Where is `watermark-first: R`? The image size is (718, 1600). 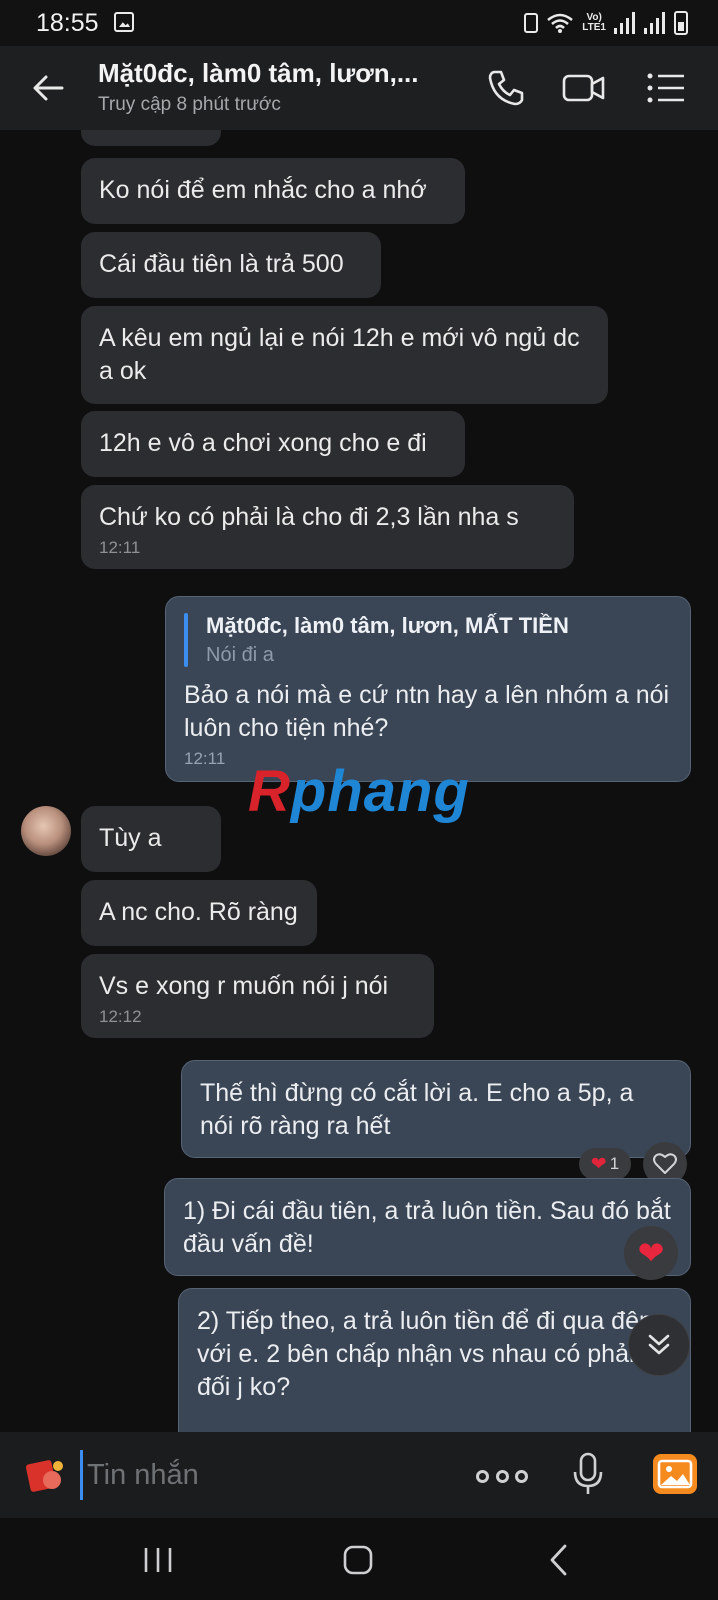
watermark-first: R is located at coordinates (269, 791).